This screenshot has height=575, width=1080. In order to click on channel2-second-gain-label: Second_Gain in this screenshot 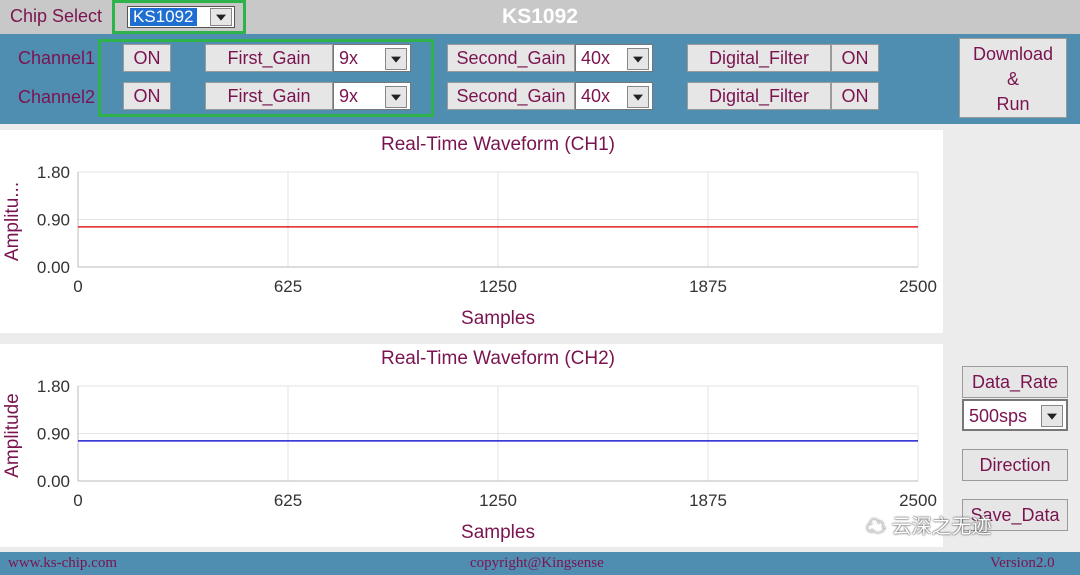, I will do `click(511, 96)`.